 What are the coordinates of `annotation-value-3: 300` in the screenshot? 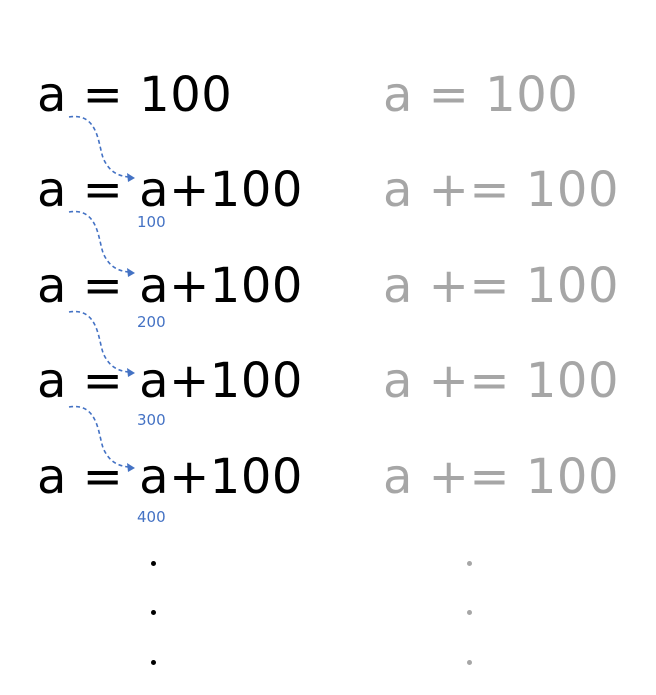 It's located at (151, 420).